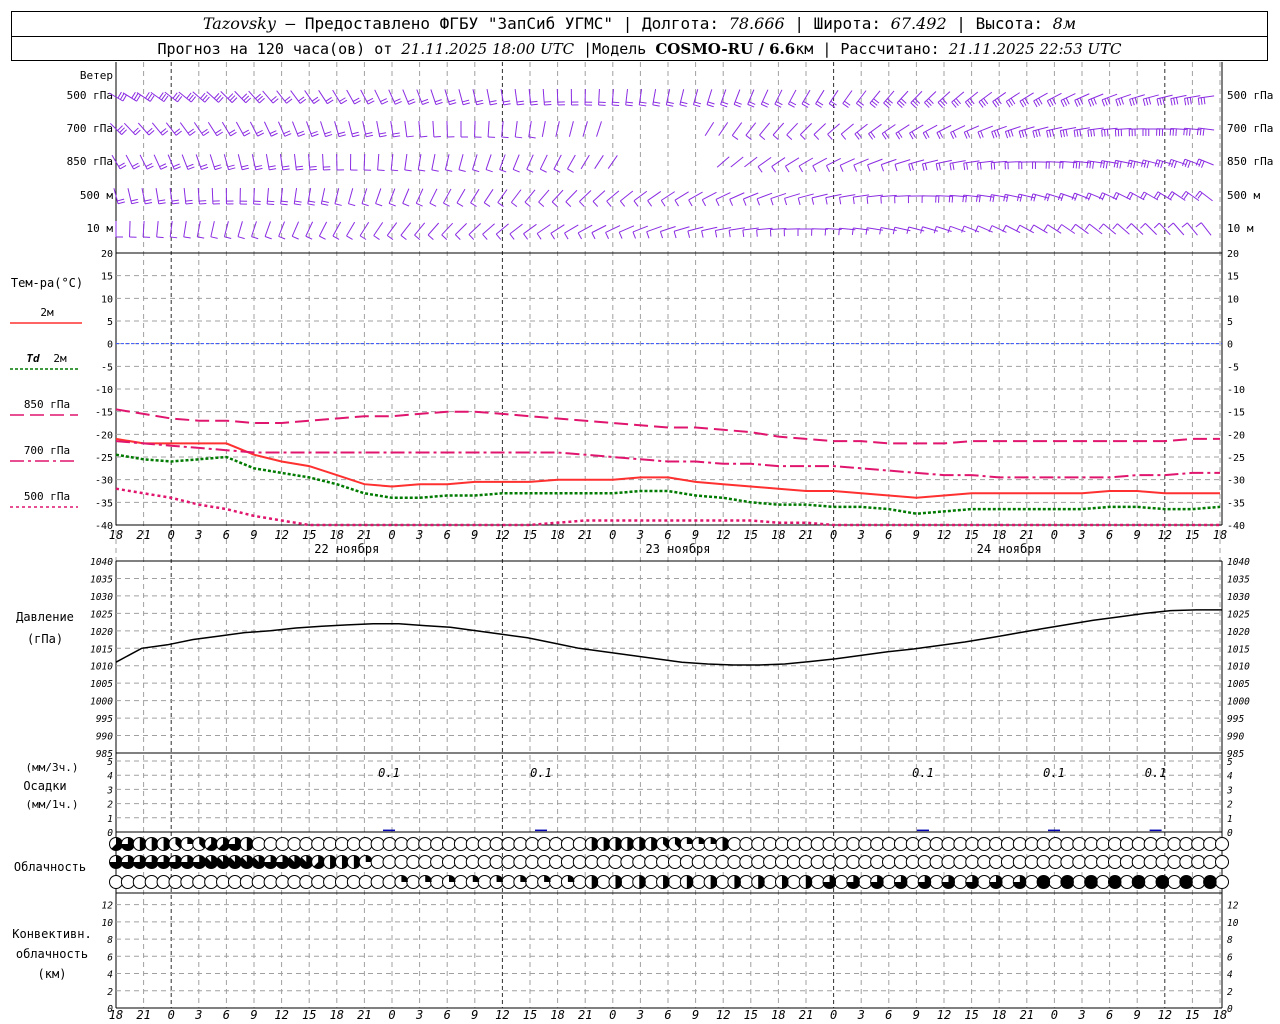 This screenshot has width=1280, height=1024. I want to click on y-tick-label: 995, so click(104, 719).